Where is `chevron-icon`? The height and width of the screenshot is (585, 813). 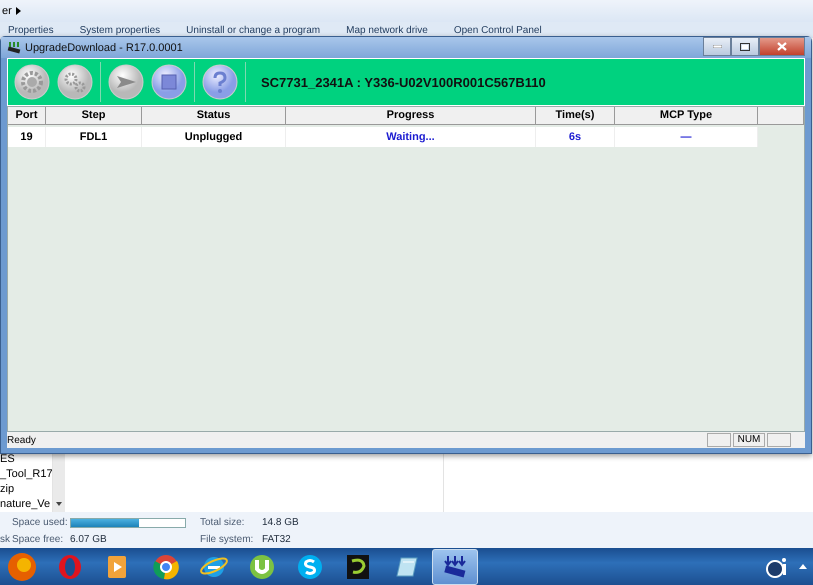 chevron-icon is located at coordinates (18, 11).